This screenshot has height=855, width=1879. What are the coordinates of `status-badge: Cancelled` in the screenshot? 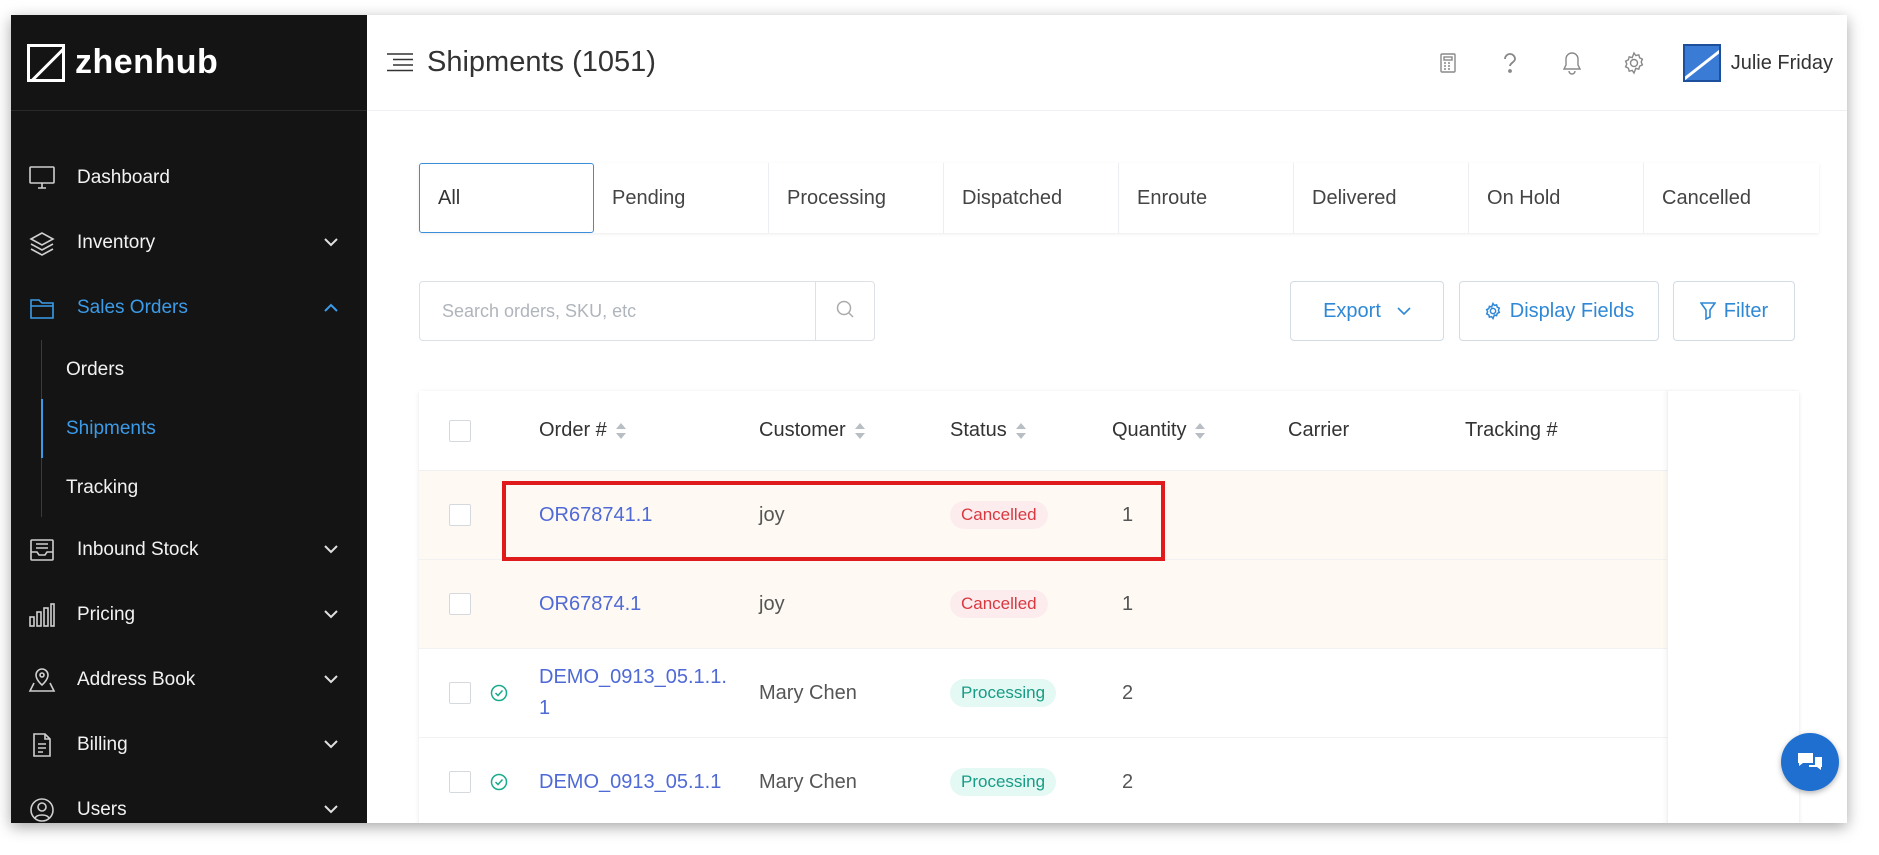 It's located at (999, 604).